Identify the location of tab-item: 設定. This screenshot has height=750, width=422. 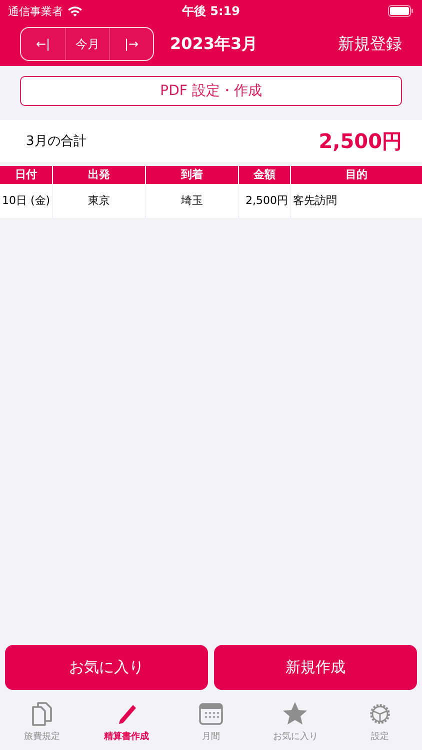
(380, 722).